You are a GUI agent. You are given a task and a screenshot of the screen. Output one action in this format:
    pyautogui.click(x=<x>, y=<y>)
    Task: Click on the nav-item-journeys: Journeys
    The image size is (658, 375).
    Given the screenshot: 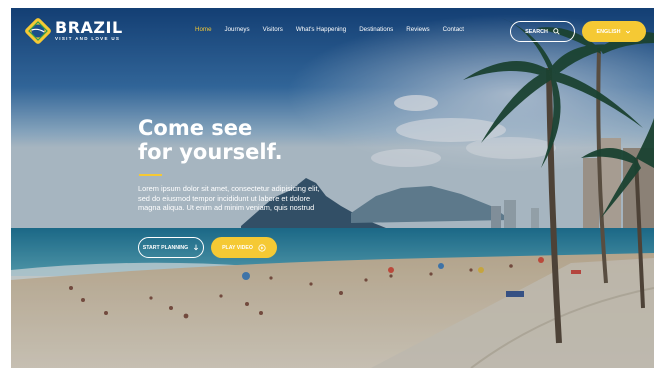 What is the action you would take?
    pyautogui.click(x=237, y=29)
    